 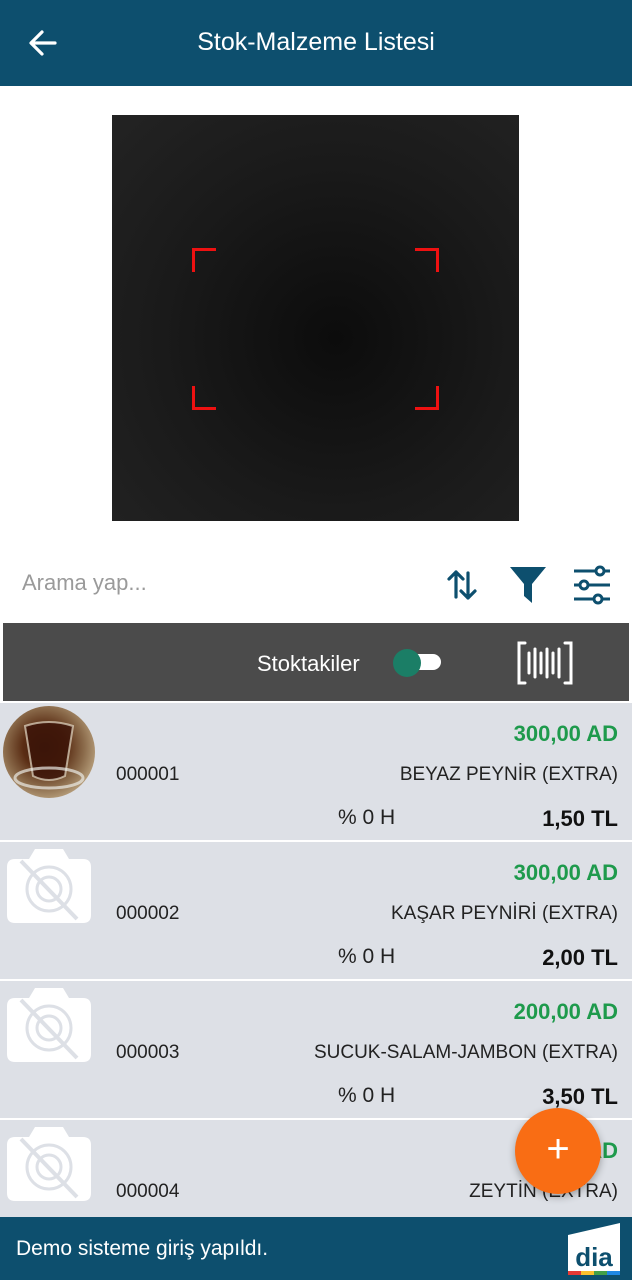 I want to click on toggle-knob, so click(x=407, y=663).